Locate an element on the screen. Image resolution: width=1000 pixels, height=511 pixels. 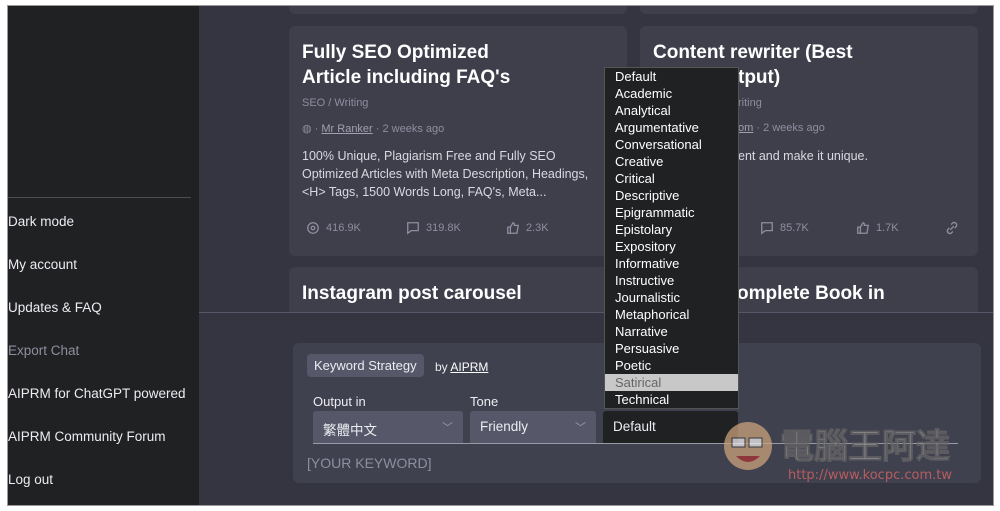
sidebar-item-export-chat: Export Chat is located at coordinates (43, 350).